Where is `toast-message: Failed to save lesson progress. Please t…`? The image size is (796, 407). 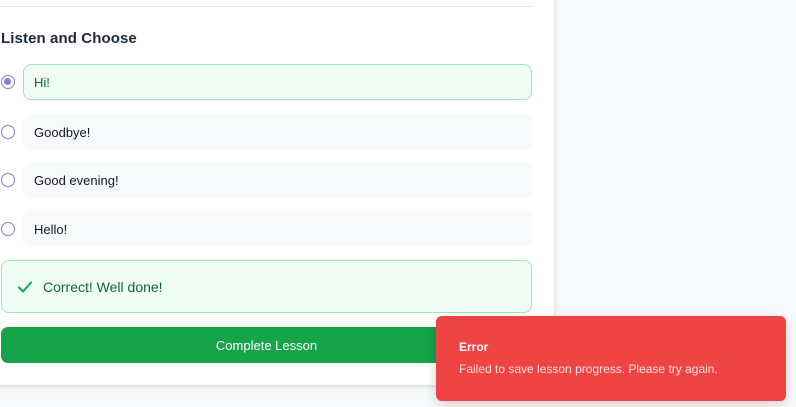
toast-message: Failed to save lesson progress. Please t… is located at coordinates (588, 369).